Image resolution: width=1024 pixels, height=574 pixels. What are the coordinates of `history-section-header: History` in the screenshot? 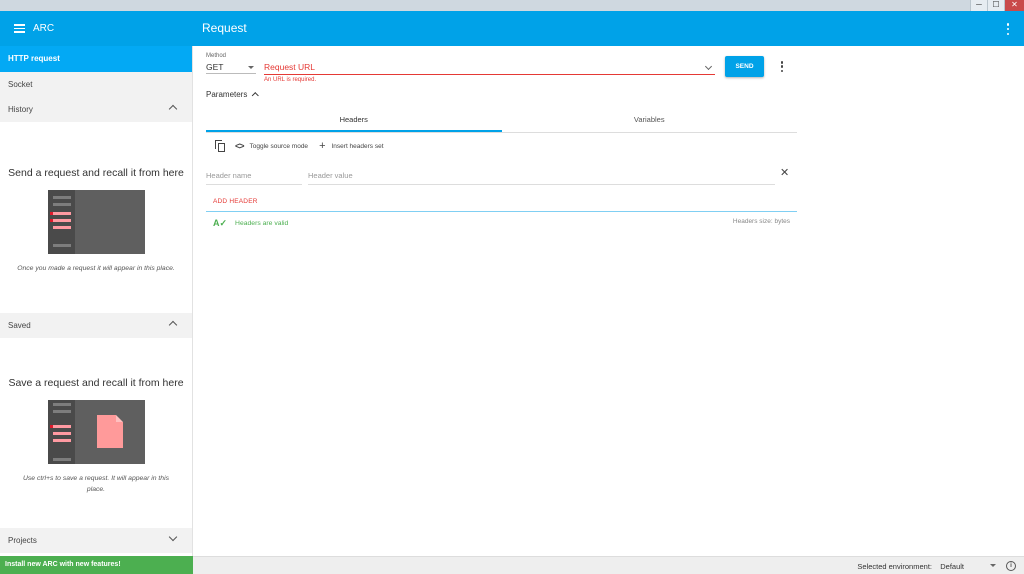 It's located at (96, 109).